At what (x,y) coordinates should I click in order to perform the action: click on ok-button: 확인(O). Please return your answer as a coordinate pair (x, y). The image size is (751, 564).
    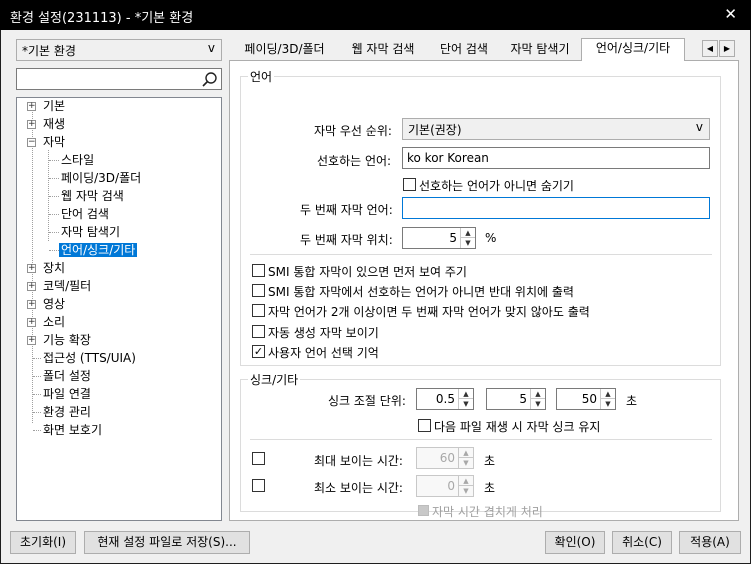
    Looking at the image, I should click on (575, 542).